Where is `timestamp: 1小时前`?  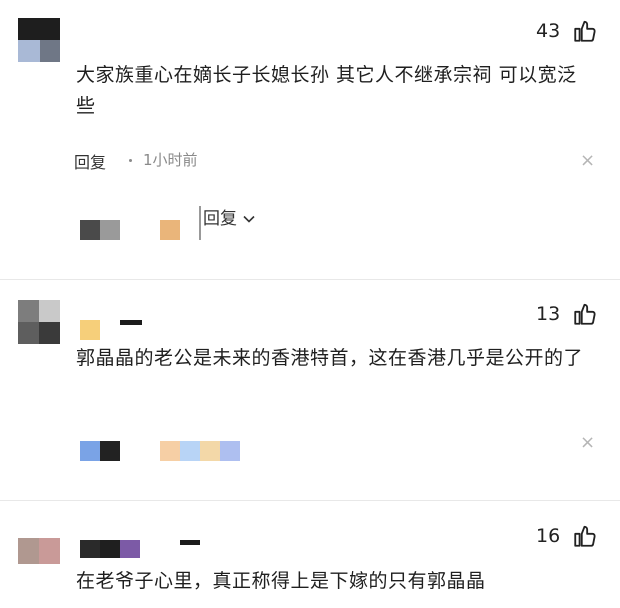
timestamp: 1小时前 is located at coordinates (170, 160).